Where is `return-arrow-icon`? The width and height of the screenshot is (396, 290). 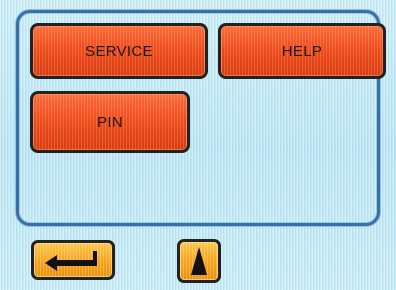
return-arrow-icon is located at coordinates (73, 260).